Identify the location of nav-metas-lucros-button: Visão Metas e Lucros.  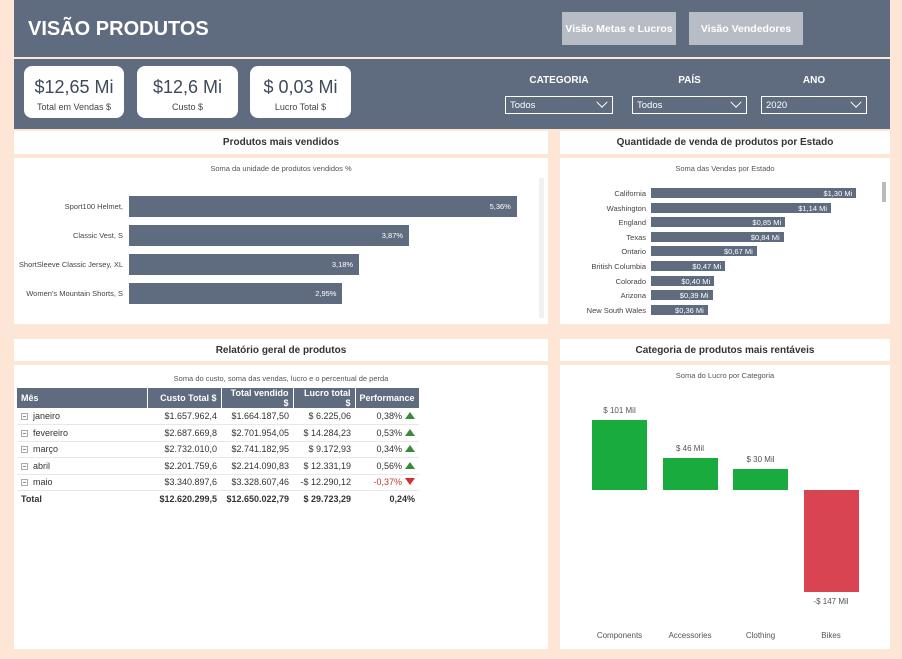
(619, 28).